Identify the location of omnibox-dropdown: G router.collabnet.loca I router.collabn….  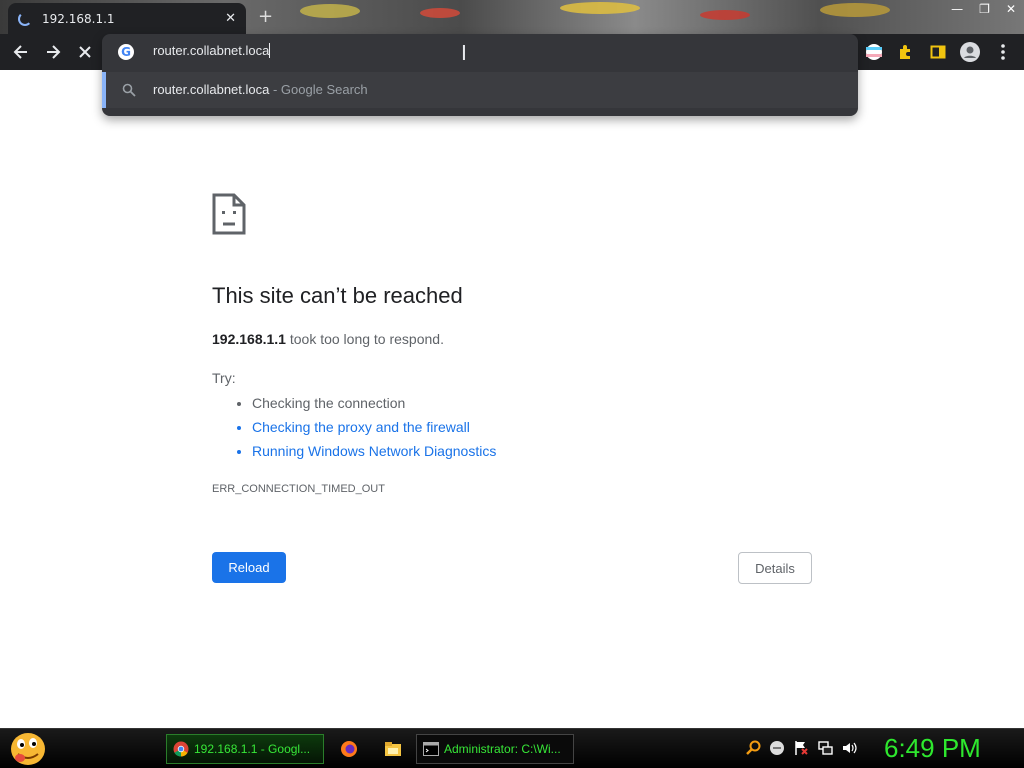
(480, 75).